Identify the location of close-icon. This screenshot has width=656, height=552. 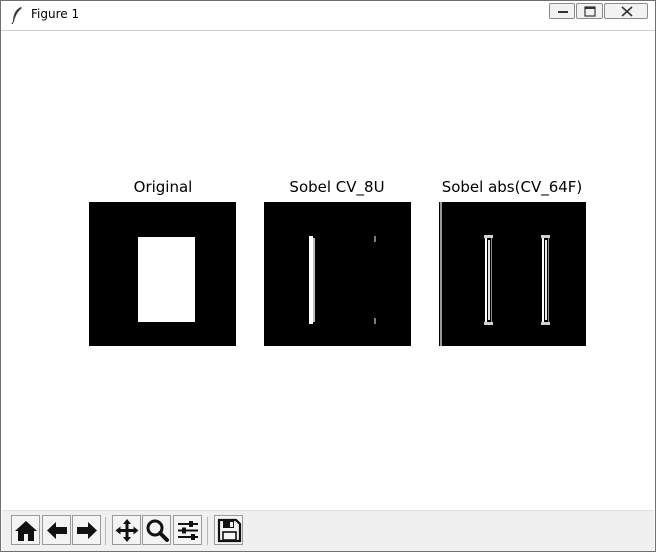
(627, 11).